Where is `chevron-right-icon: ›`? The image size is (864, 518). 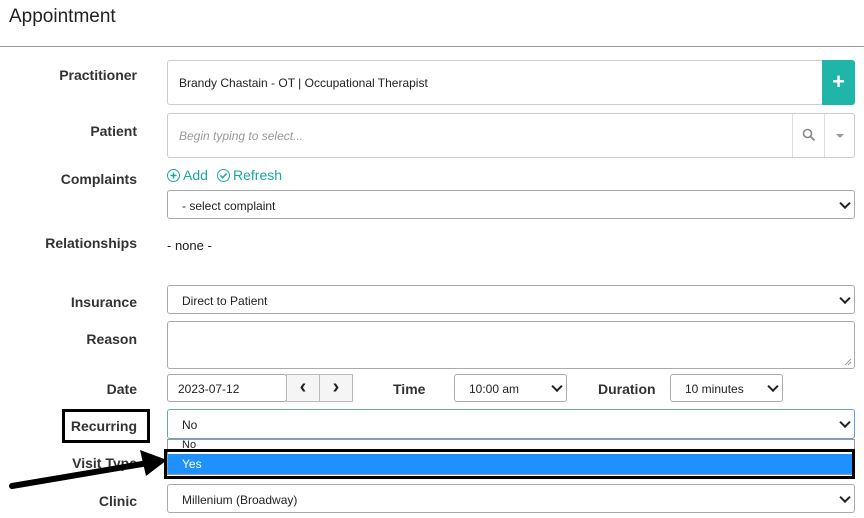
chevron-right-icon: › is located at coordinates (336, 387).